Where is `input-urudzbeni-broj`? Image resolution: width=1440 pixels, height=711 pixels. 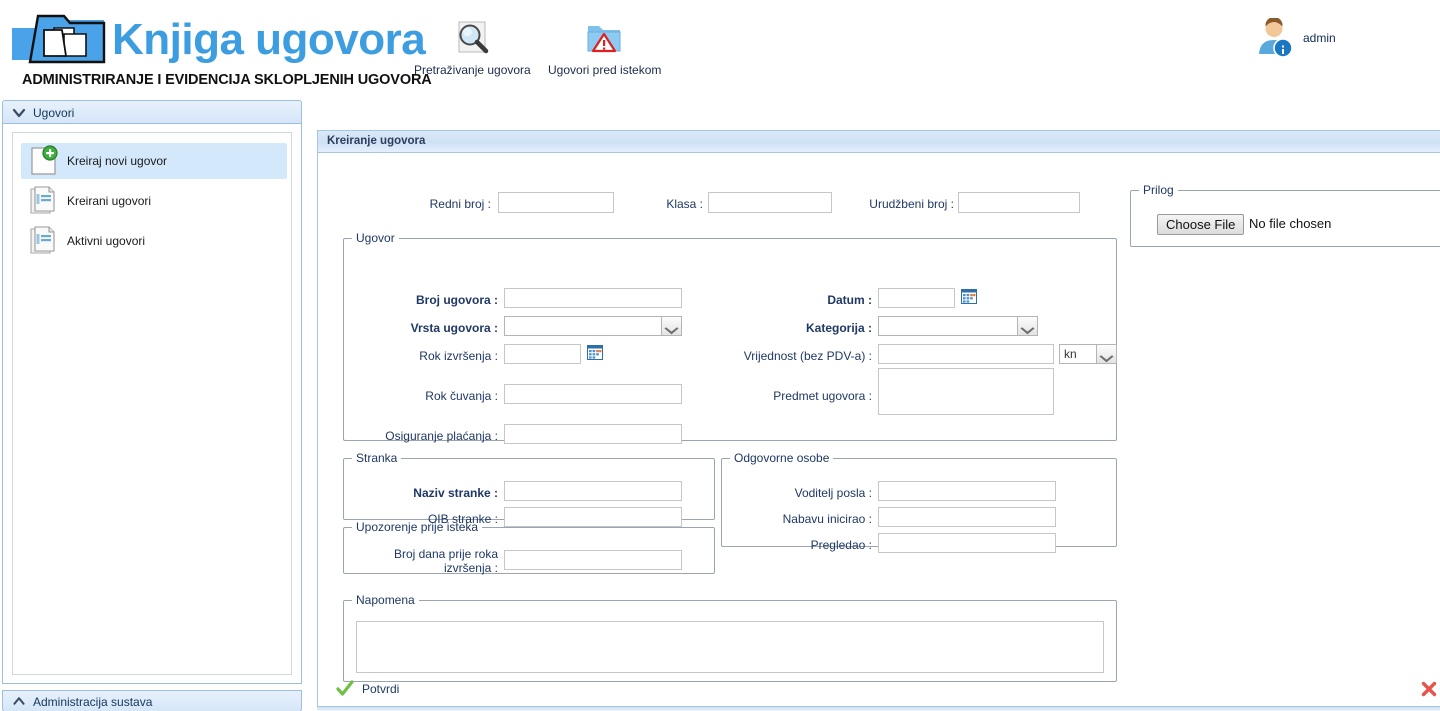
input-urudzbeni-broj is located at coordinates (1019, 202).